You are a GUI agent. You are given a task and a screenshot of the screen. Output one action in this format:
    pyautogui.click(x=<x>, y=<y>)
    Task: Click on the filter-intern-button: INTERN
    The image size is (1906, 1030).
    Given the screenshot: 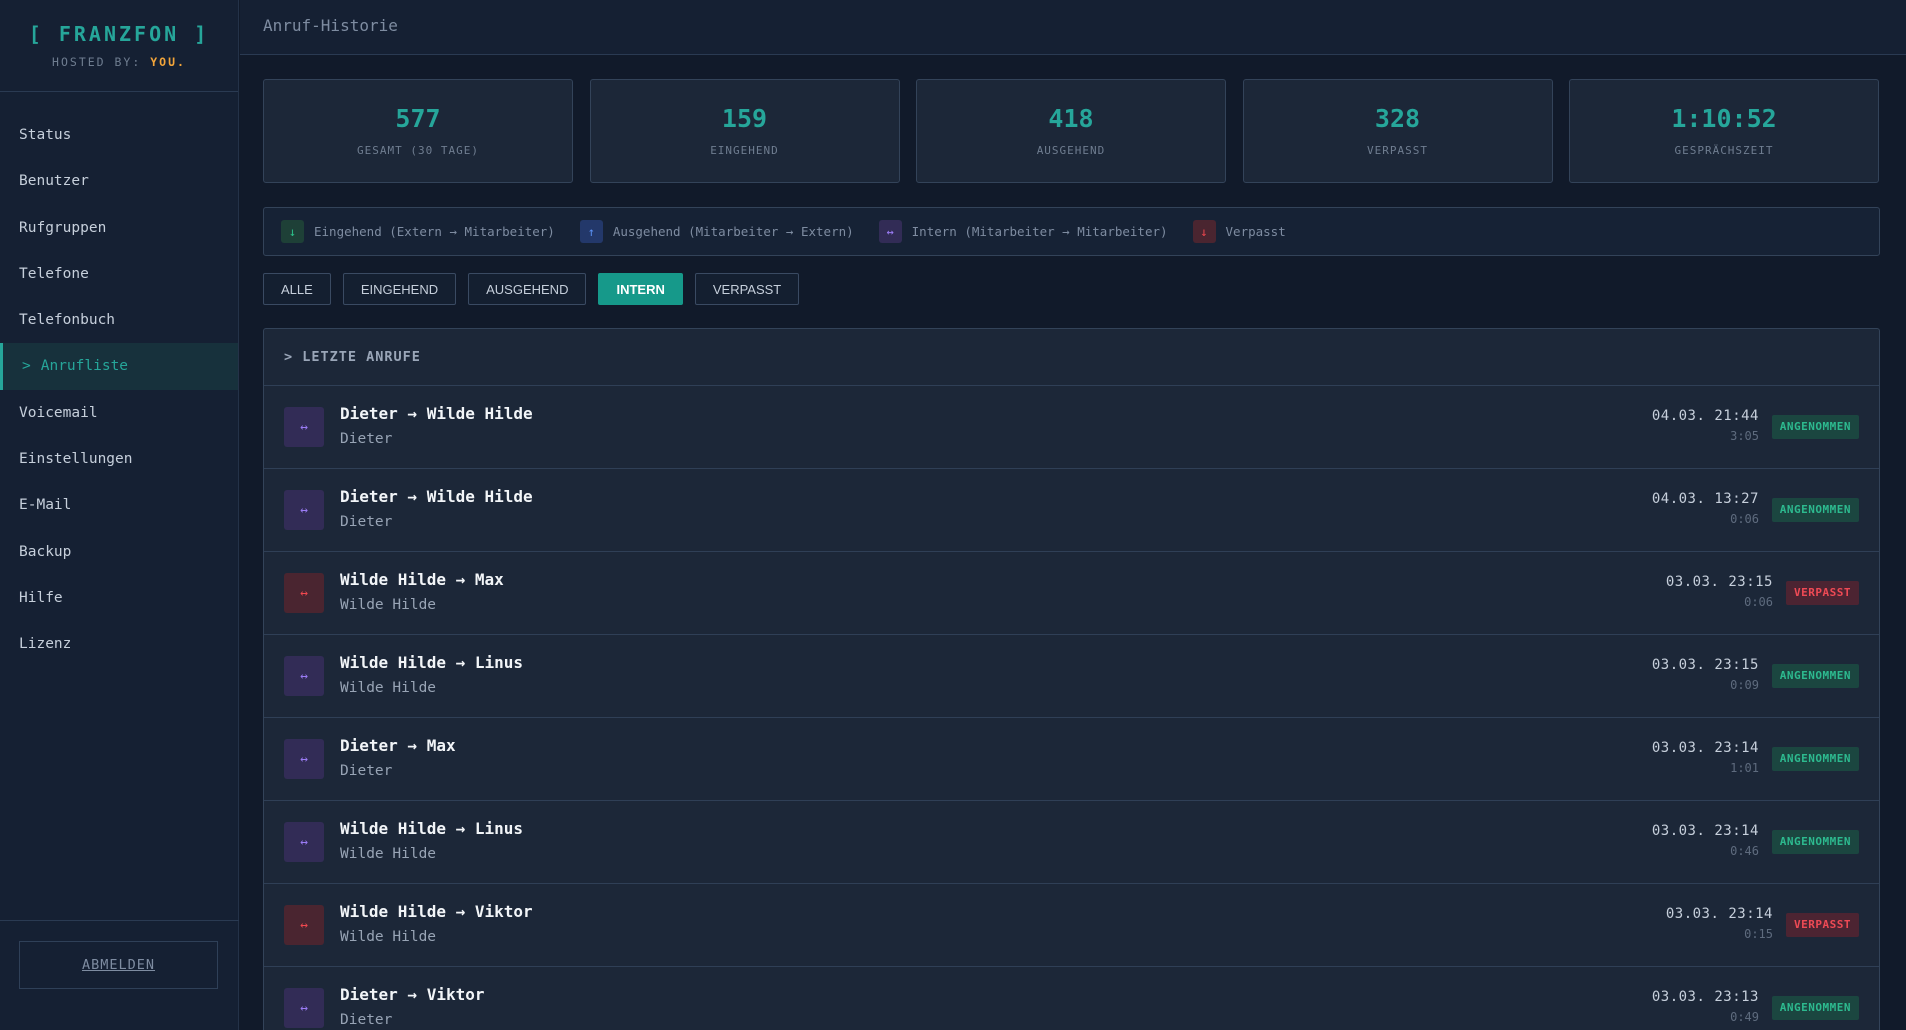 What is the action you would take?
    pyautogui.click(x=640, y=289)
    